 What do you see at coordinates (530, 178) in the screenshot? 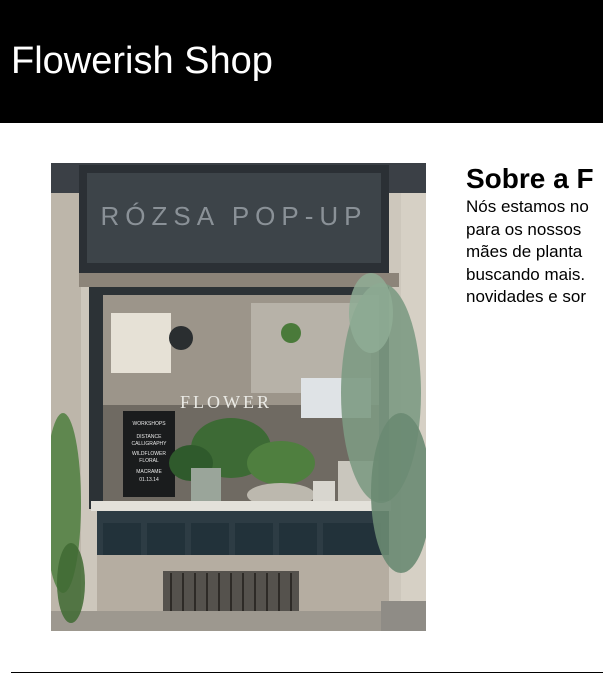
I see `about-title: Sobre a F` at bounding box center [530, 178].